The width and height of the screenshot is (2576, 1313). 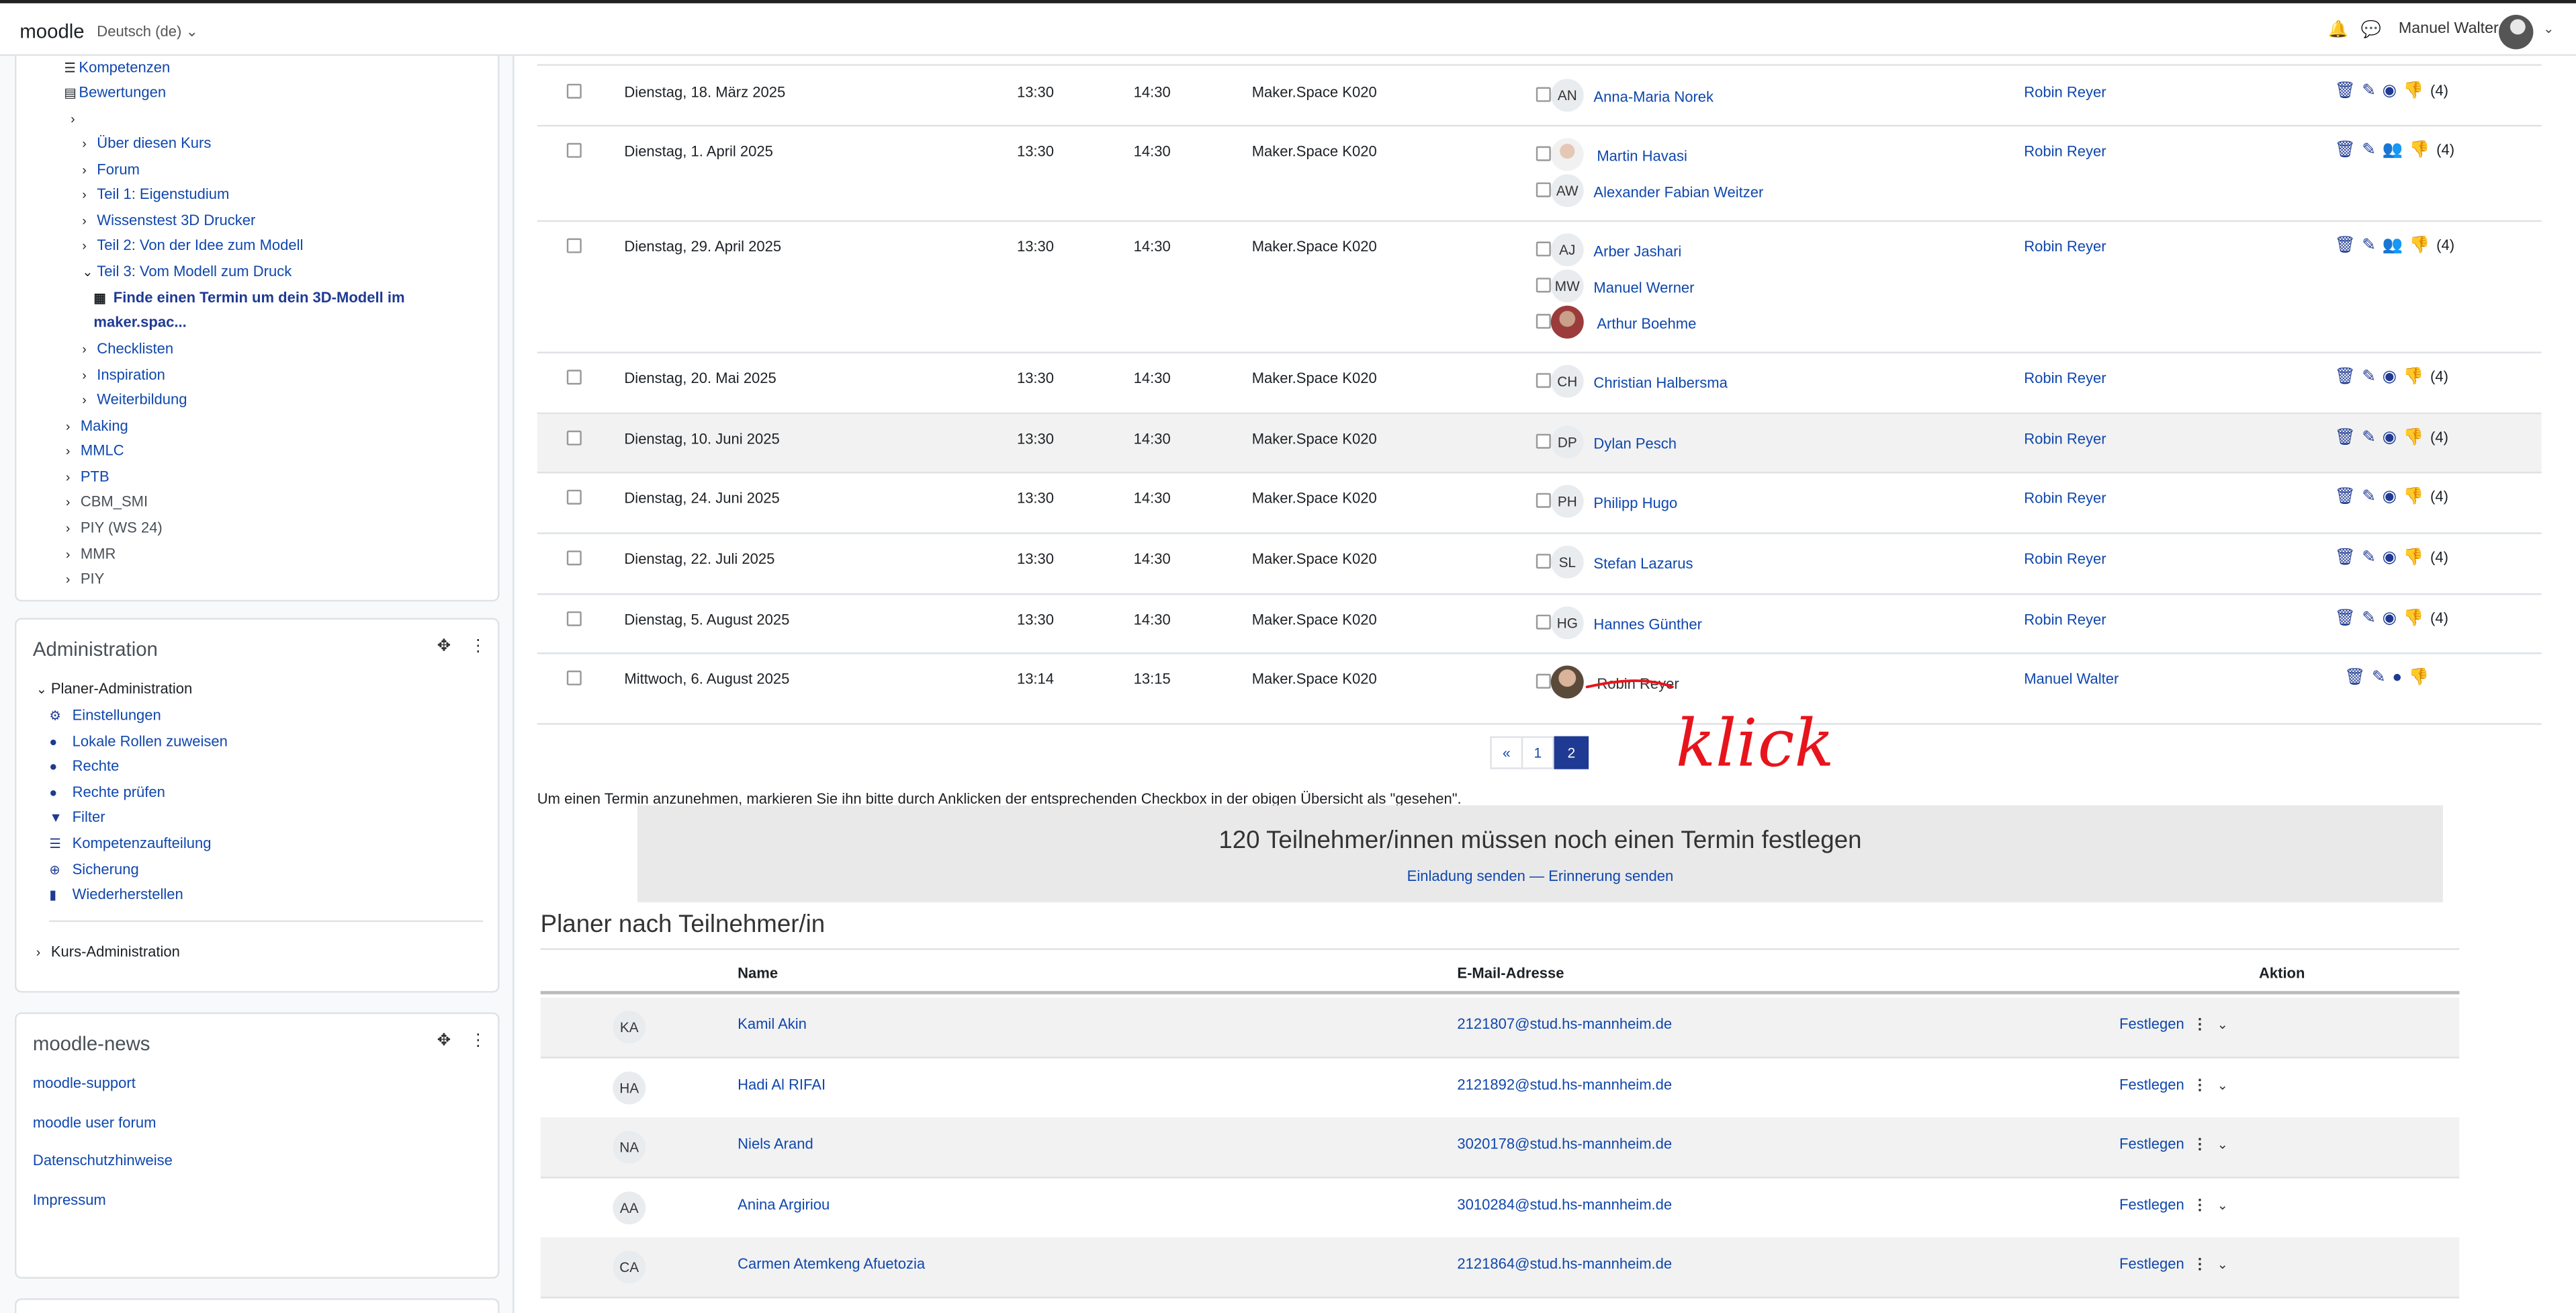 I want to click on participant-email: 2121892@stud.hs-mannheim.de, so click(x=1564, y=1084).